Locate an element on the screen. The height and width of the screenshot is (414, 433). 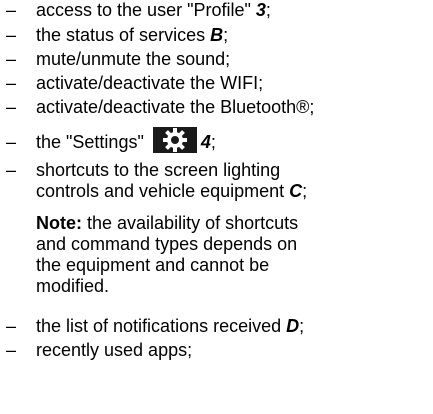
note-text: the equipment and cannot be is located at coordinates (153, 265).